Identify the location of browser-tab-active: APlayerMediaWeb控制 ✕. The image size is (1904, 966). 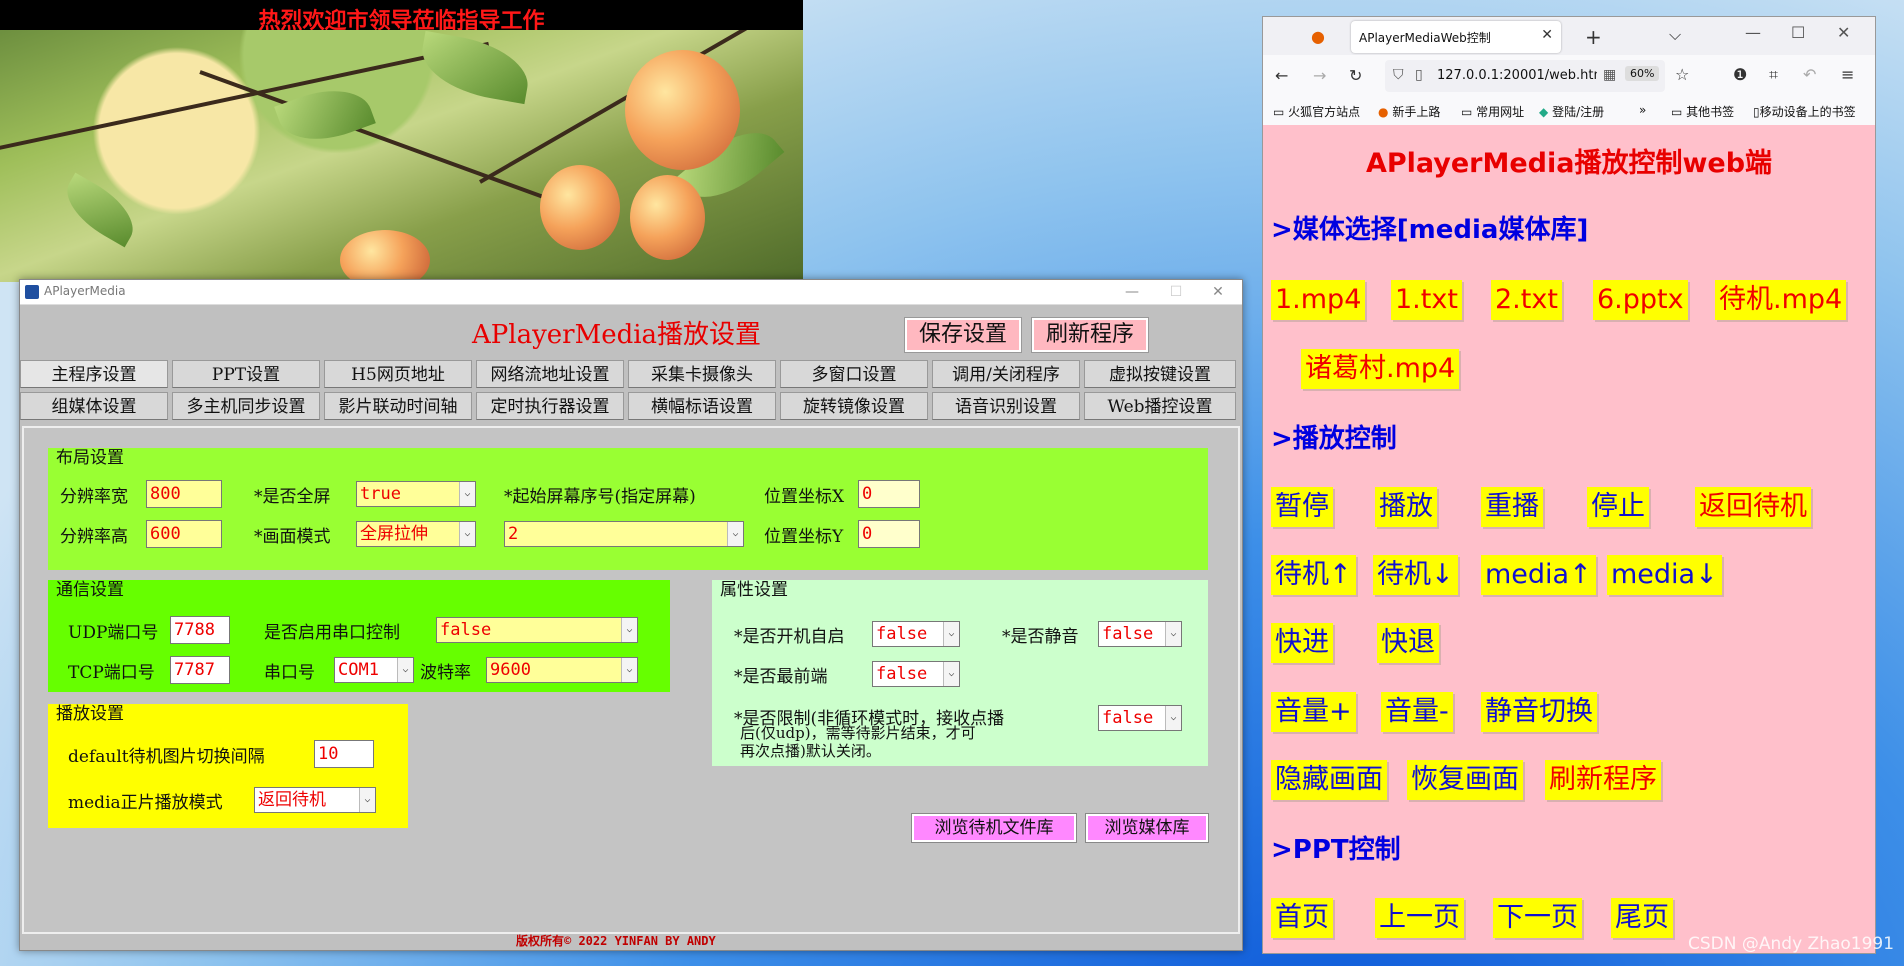
(1456, 37).